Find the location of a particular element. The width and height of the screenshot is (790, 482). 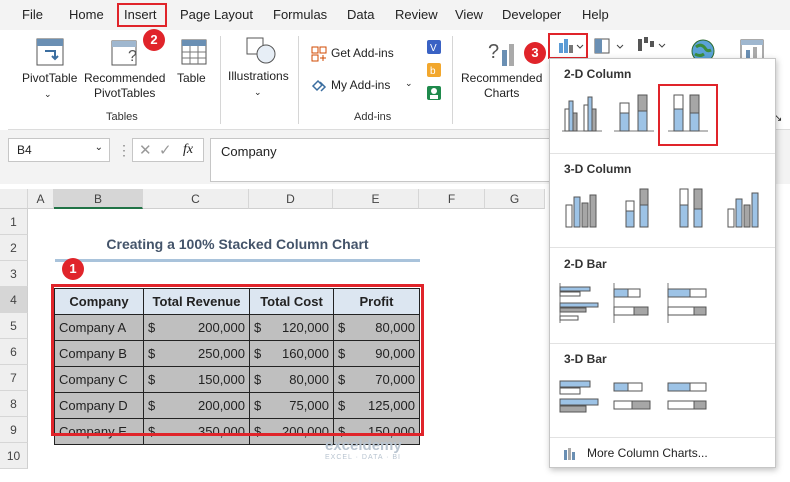

col-header-d: D is located at coordinates (291, 199).